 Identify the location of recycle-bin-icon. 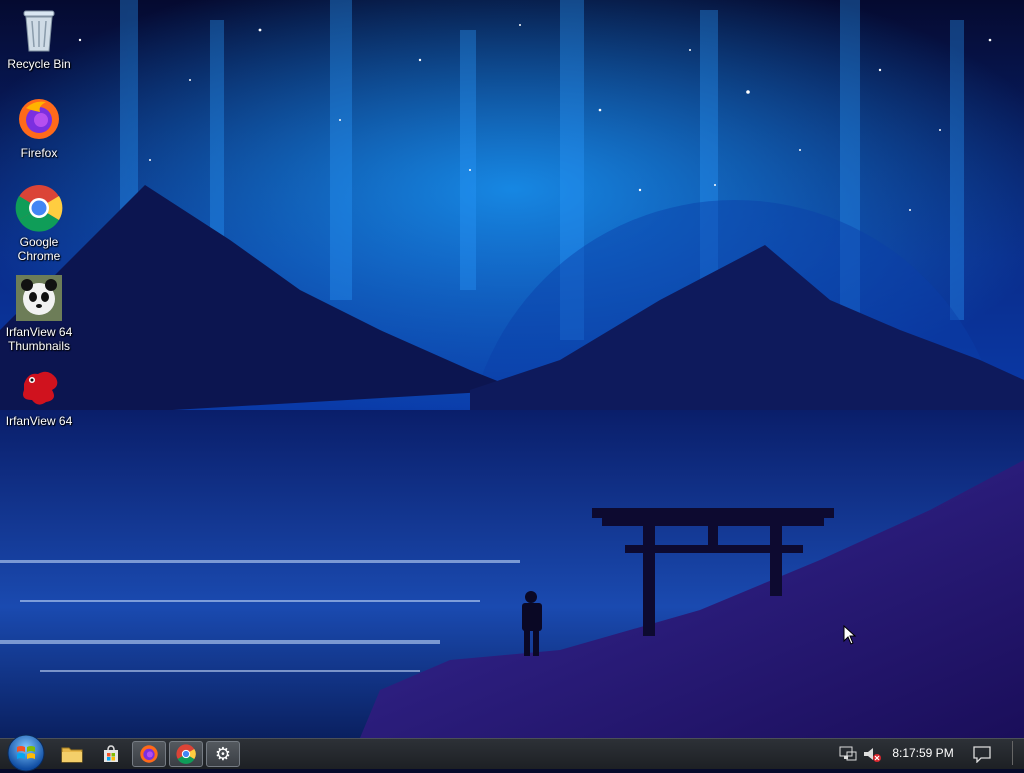
(39, 30).